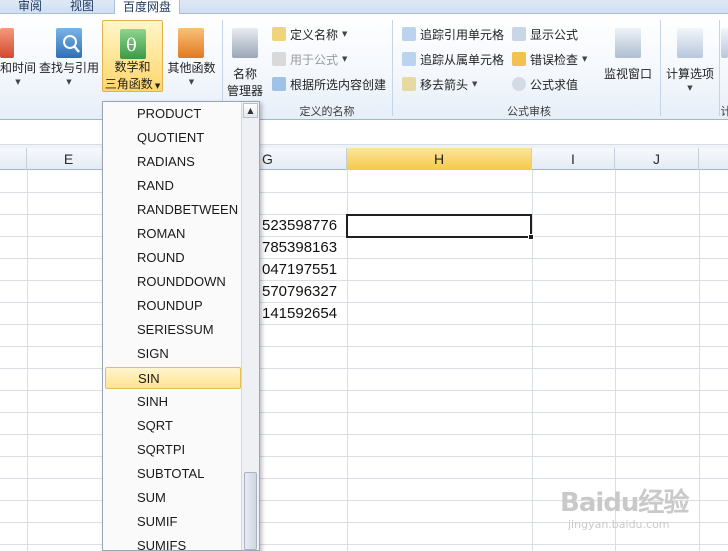 The image size is (728, 551). I want to click on svg-text: θ, so click(131, 45).